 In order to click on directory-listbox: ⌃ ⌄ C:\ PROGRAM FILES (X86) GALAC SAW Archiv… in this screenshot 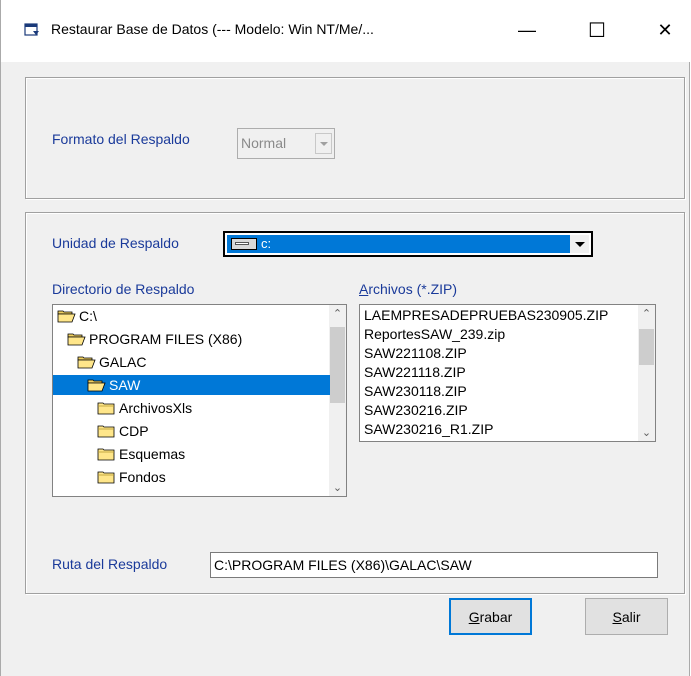, I will do `click(199, 400)`.